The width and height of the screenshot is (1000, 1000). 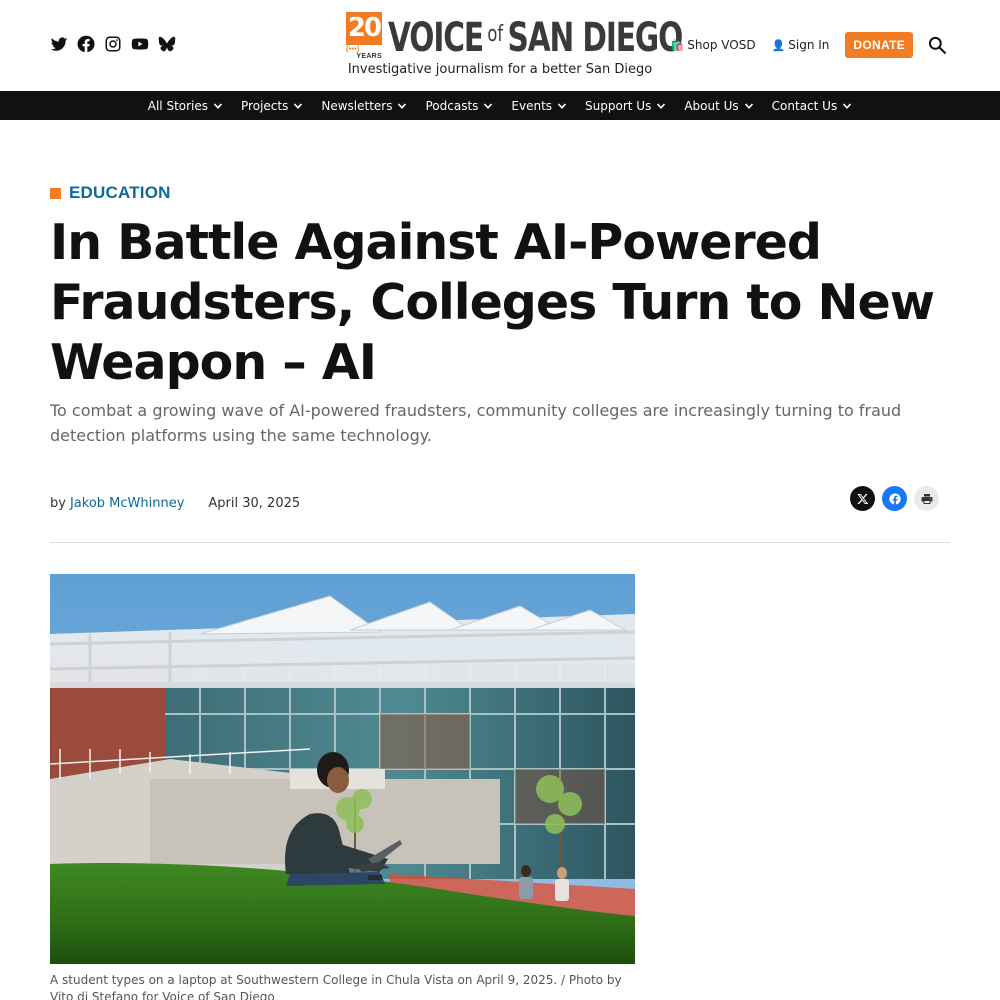 I want to click on donate-button: DONATE, so click(x=879, y=45).